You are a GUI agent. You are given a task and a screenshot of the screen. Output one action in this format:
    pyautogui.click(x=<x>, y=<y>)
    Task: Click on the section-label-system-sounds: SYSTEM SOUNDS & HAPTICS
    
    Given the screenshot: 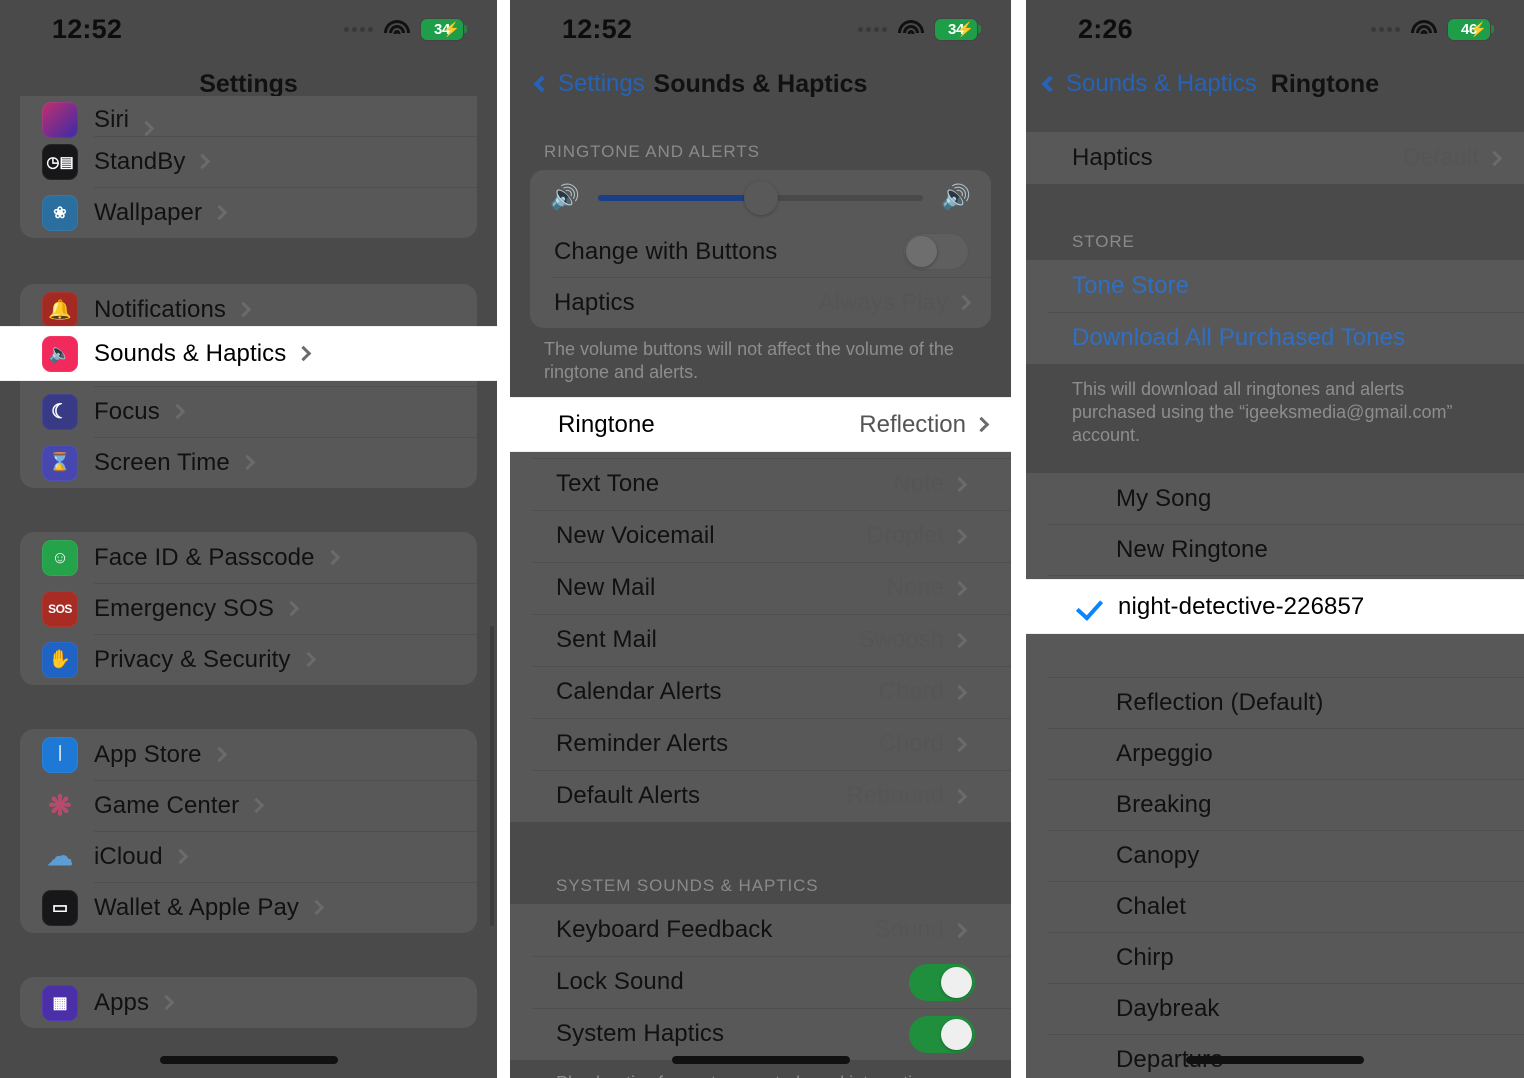 What is the action you would take?
    pyautogui.click(x=687, y=886)
    